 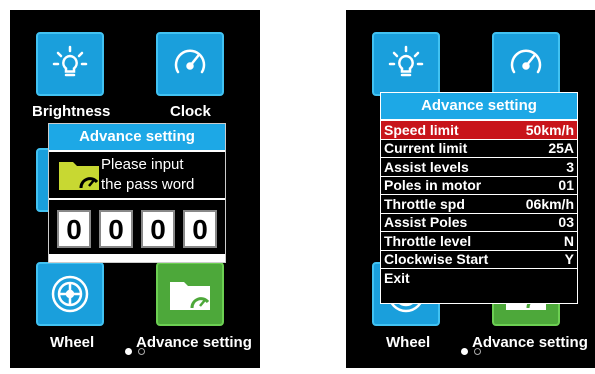 What do you see at coordinates (116, 229) in the screenshot?
I see `password-digit-2: 0` at bounding box center [116, 229].